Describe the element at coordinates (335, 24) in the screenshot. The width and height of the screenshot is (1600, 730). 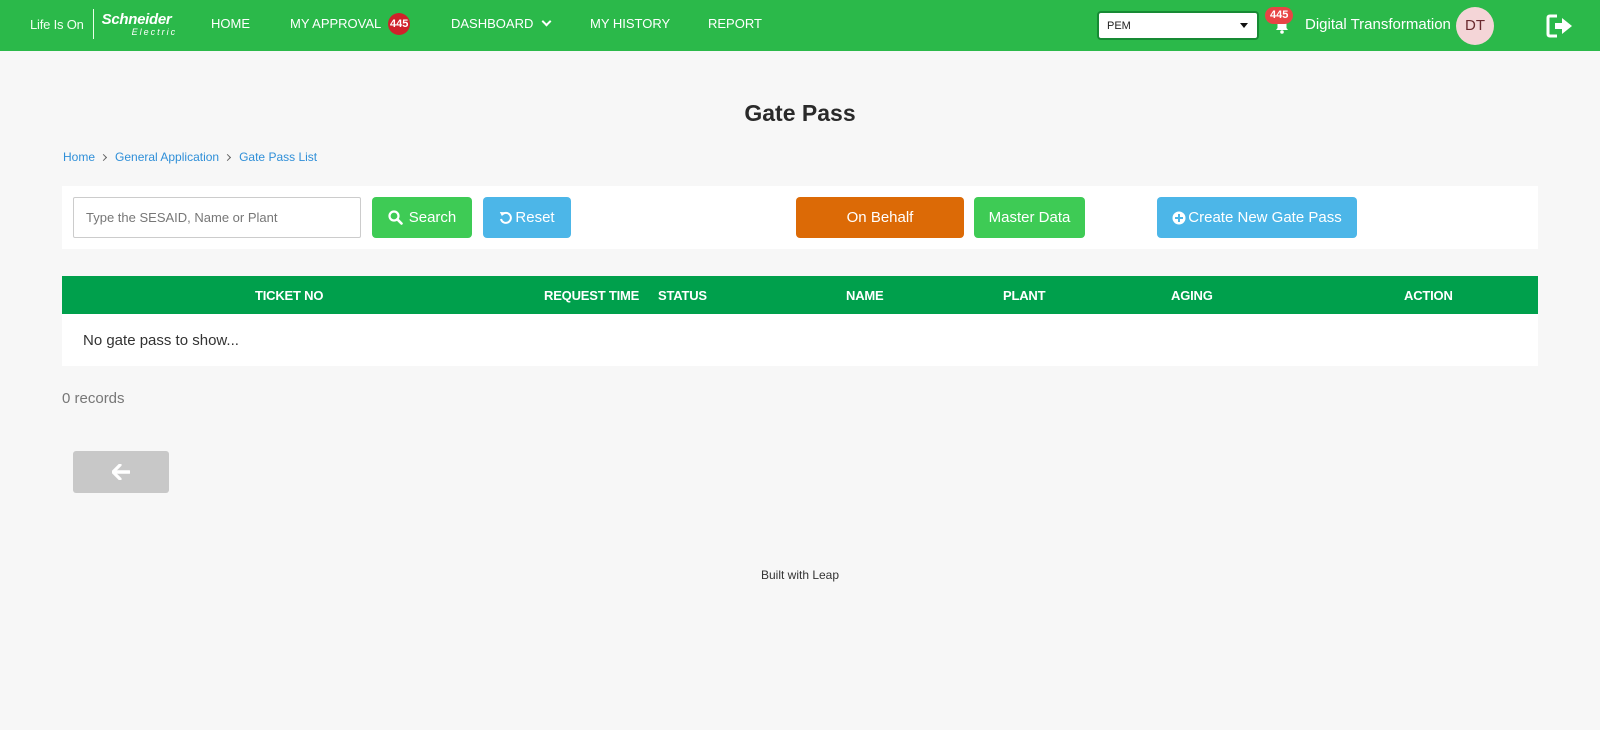
I see `nav-my-approval: MY APPROVAL` at that location.